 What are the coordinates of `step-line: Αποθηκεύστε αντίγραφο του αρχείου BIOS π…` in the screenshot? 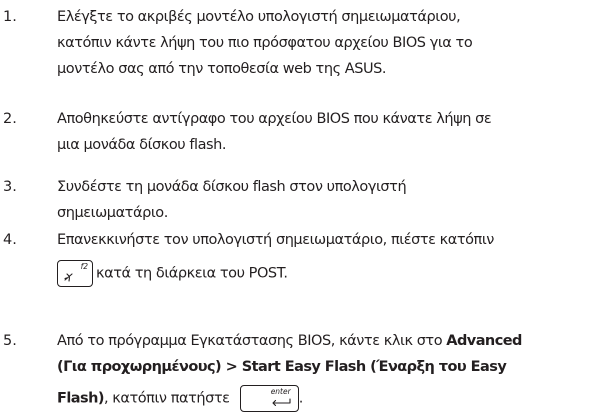 It's located at (274, 119).